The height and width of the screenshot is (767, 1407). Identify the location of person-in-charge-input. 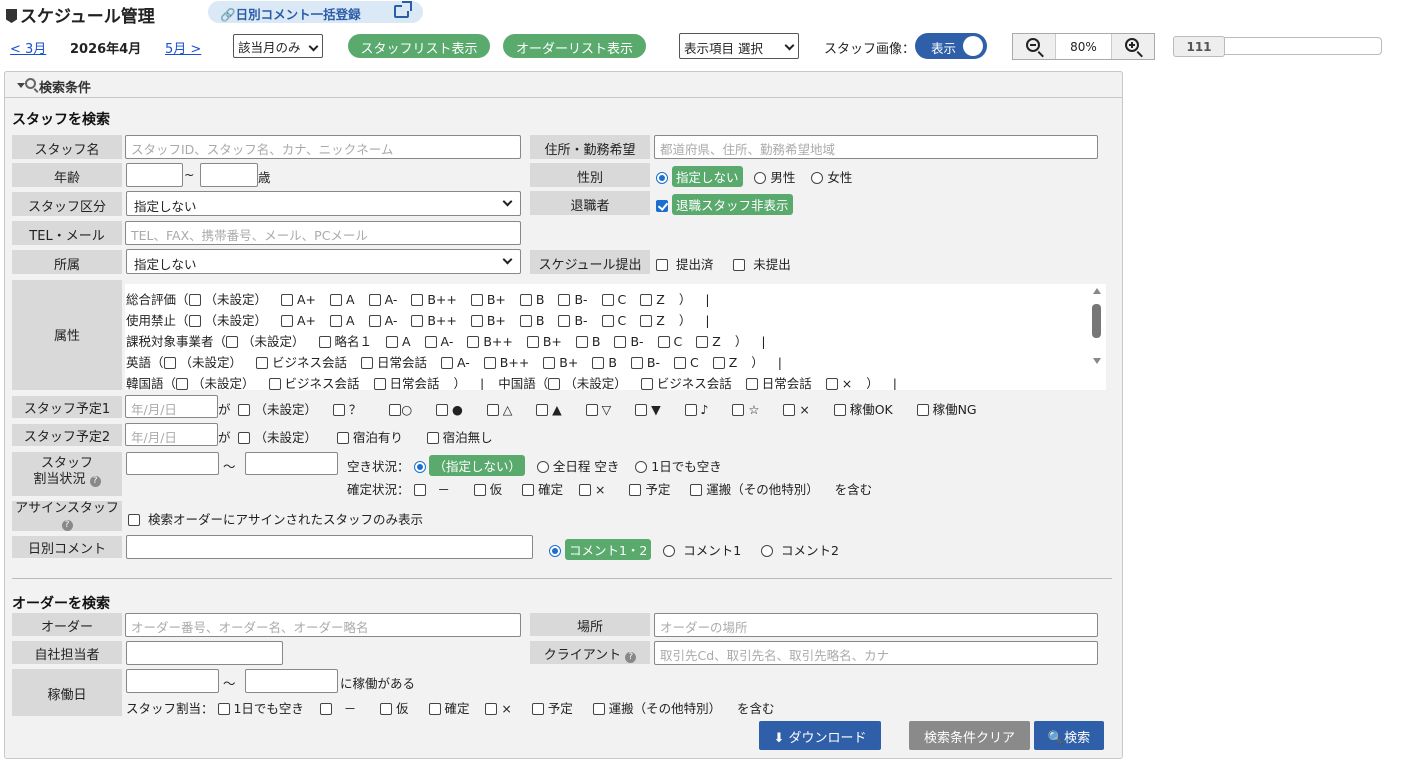
(204, 653).